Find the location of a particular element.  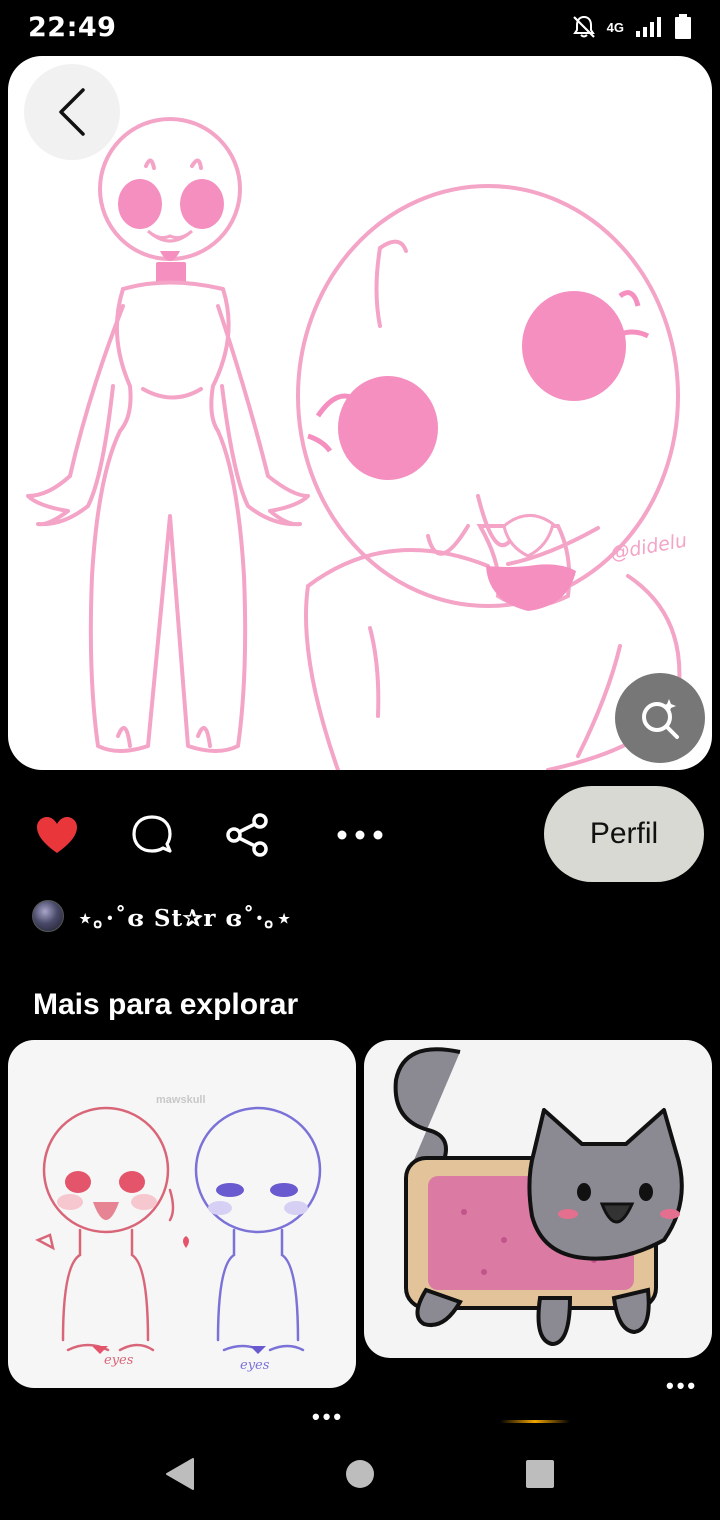

comment-icon is located at coordinates (152, 834).